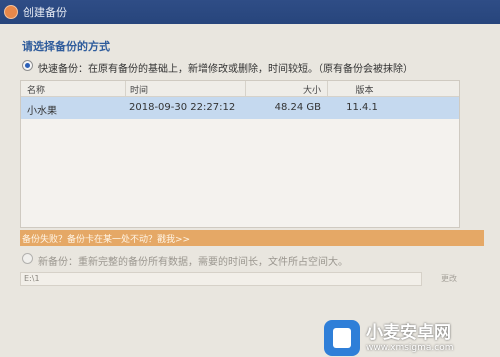 The image size is (500, 357). Describe the element at coordinates (27, 258) in the screenshot. I see `new-backup-radio` at that location.